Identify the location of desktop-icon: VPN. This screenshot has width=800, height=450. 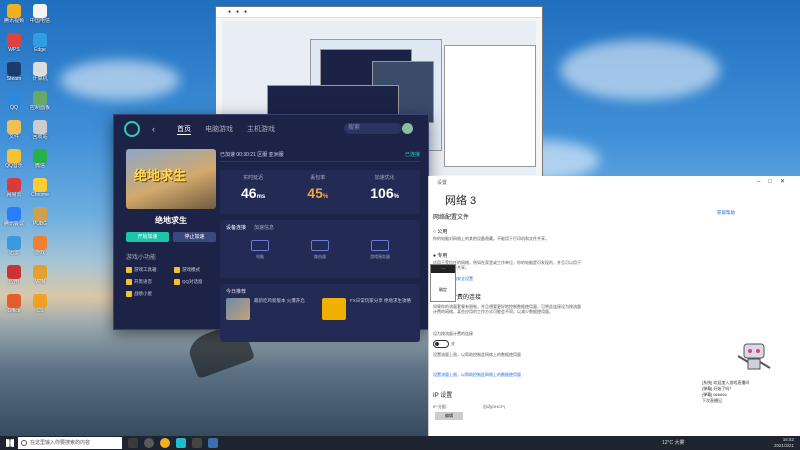
(40, 275).